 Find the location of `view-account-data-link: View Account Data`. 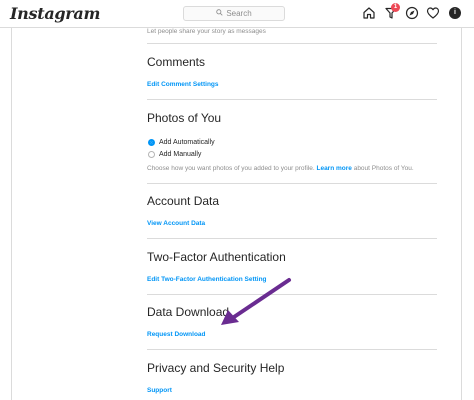

view-account-data-link: View Account Data is located at coordinates (176, 223).